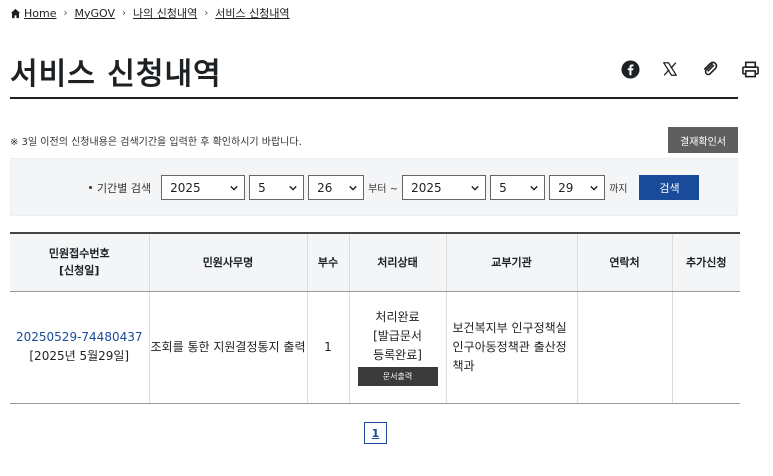 The image size is (773, 476). What do you see at coordinates (577, 187) in the screenshot?
I see `to-day-select: 29` at bounding box center [577, 187].